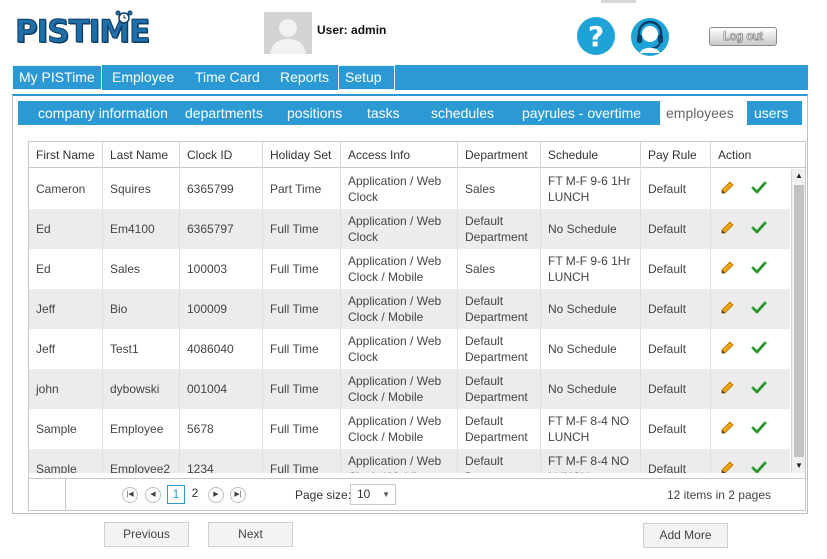 The height and width of the screenshot is (559, 827). What do you see at coordinates (124, 17) in the screenshot?
I see `alarm-clock-icon` at bounding box center [124, 17].